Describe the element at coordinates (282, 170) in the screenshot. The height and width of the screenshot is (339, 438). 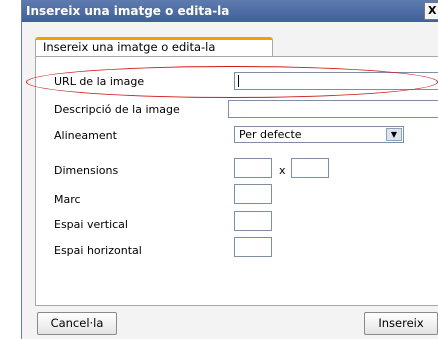
I see `dimensions-separator: x` at that location.